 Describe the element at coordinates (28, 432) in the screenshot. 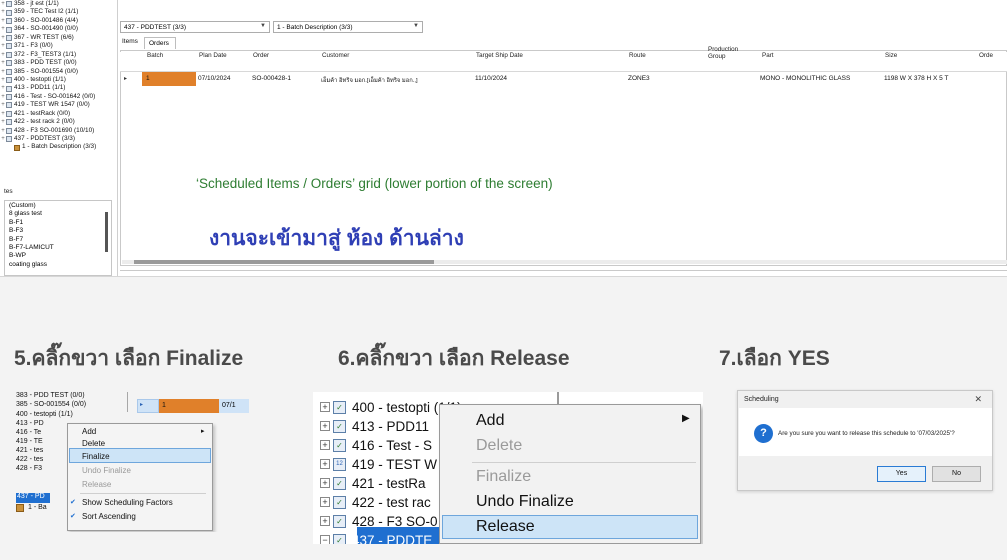

I see `tree-item-label: 416 - Te` at that location.